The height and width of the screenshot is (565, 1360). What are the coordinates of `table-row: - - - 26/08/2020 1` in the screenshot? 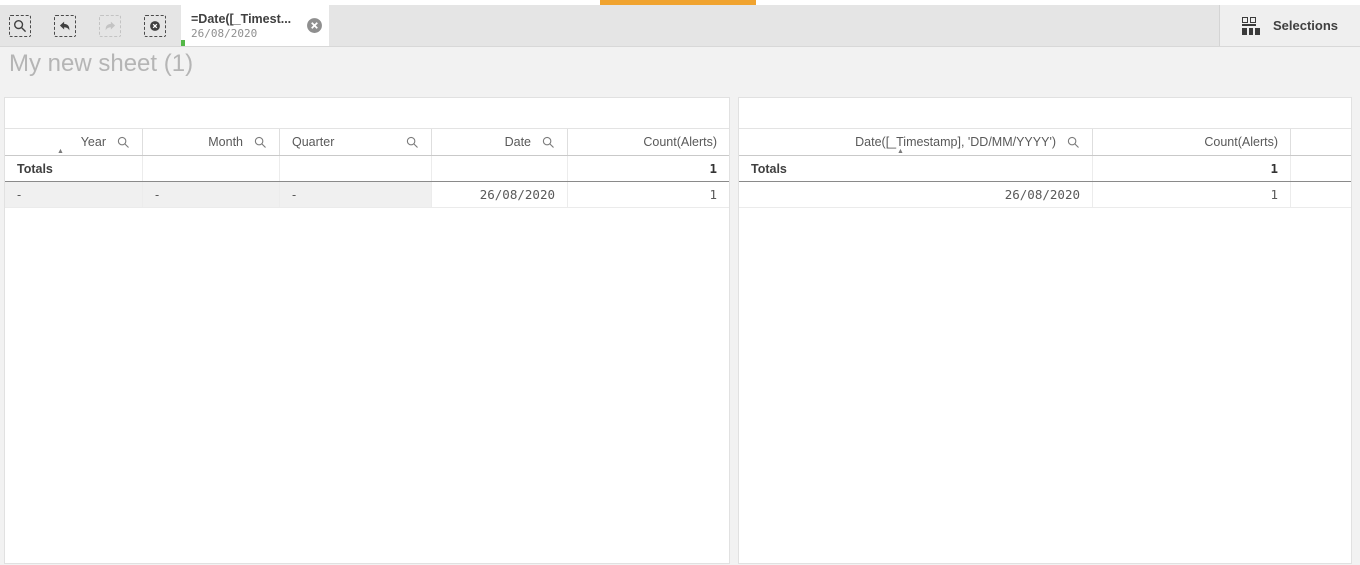 It's located at (367, 195).